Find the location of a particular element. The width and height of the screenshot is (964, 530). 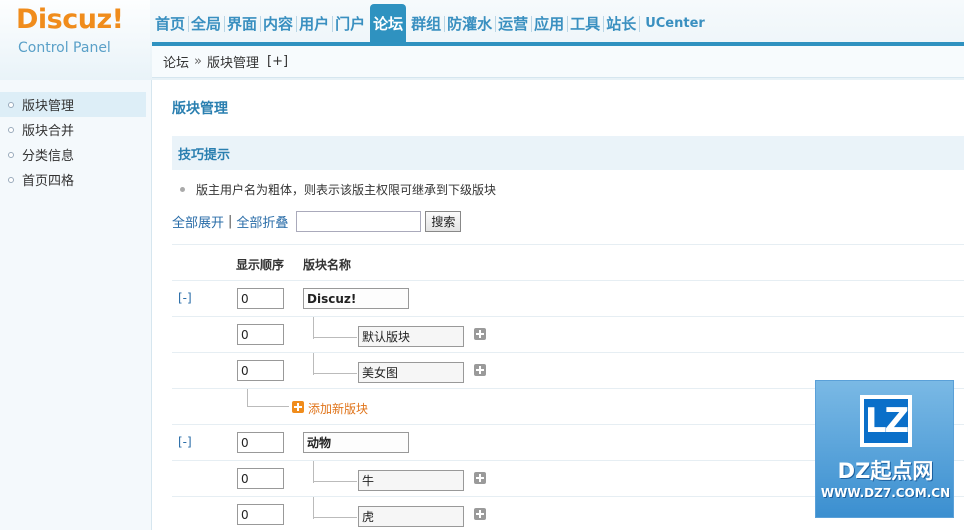

breadcrumb: 论坛 » 版块管理 [+] is located at coordinates (558, 62).